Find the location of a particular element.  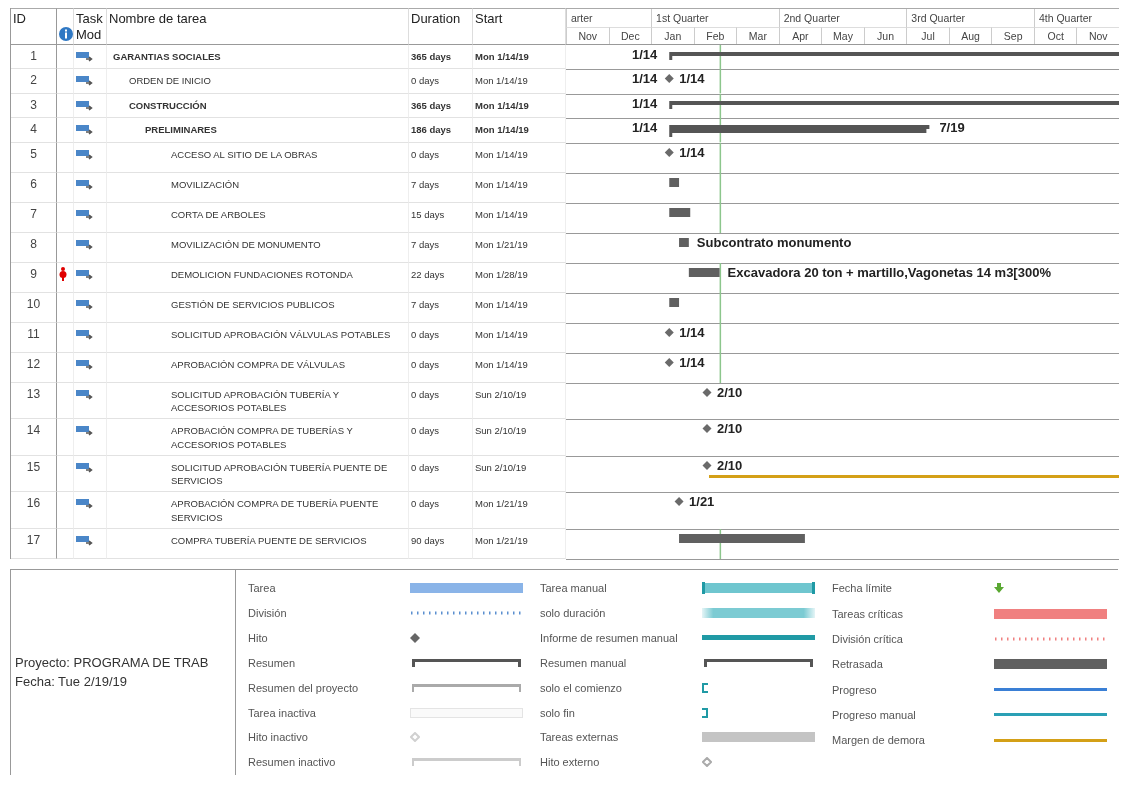

legend-label: Hito is located at coordinates (258, 637).